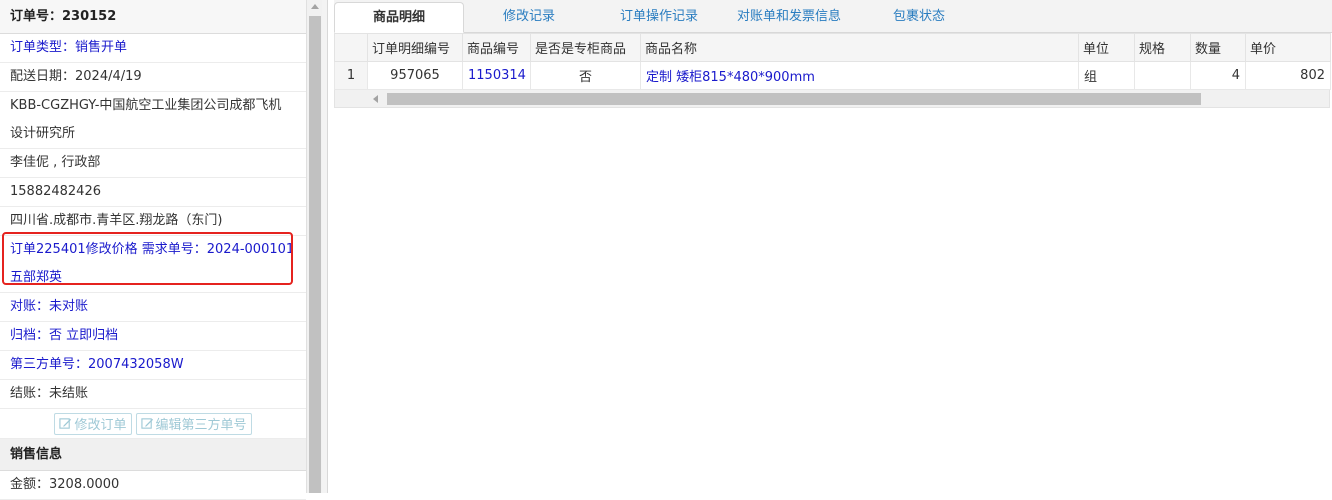  Describe the element at coordinates (1106, 47) in the screenshot. I see `column-header-unit: 单位` at that location.